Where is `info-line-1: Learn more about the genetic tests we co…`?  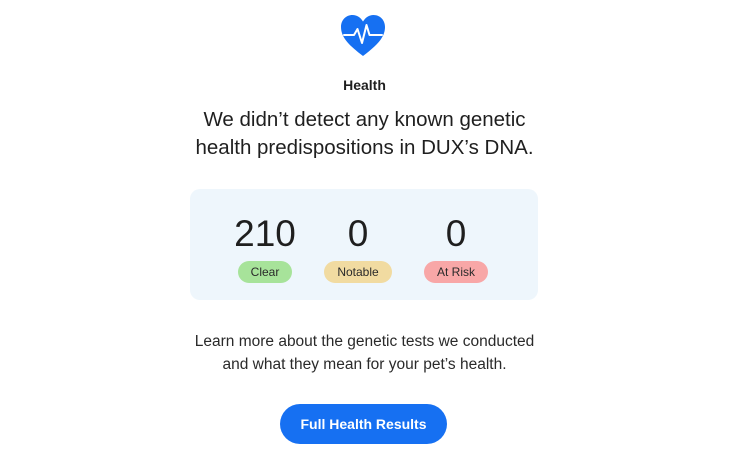
info-line-1: Learn more about the genetic tests we co… is located at coordinates (364, 341).